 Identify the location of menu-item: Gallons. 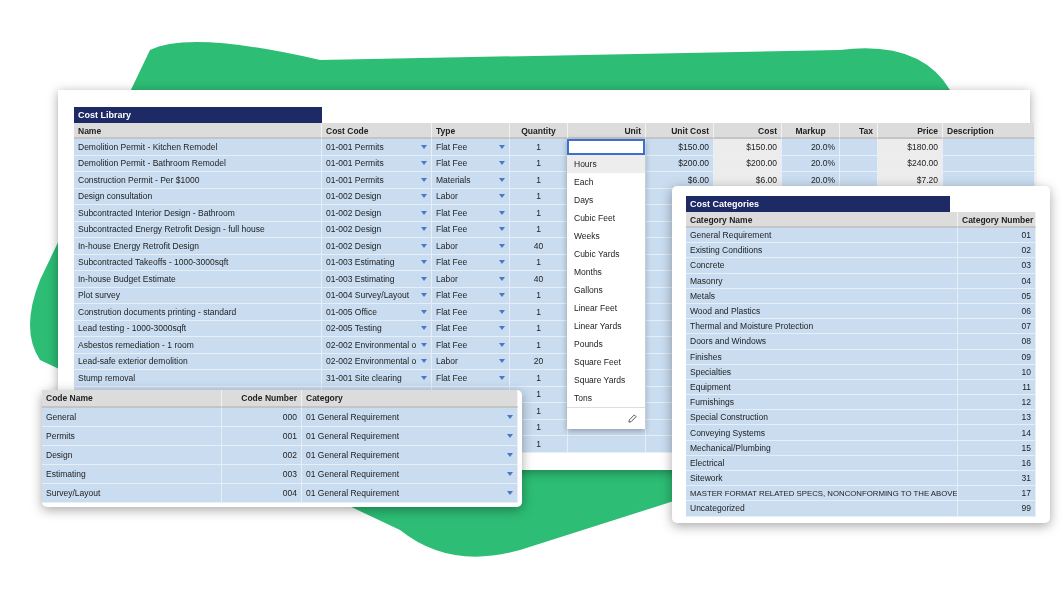
(606, 290).